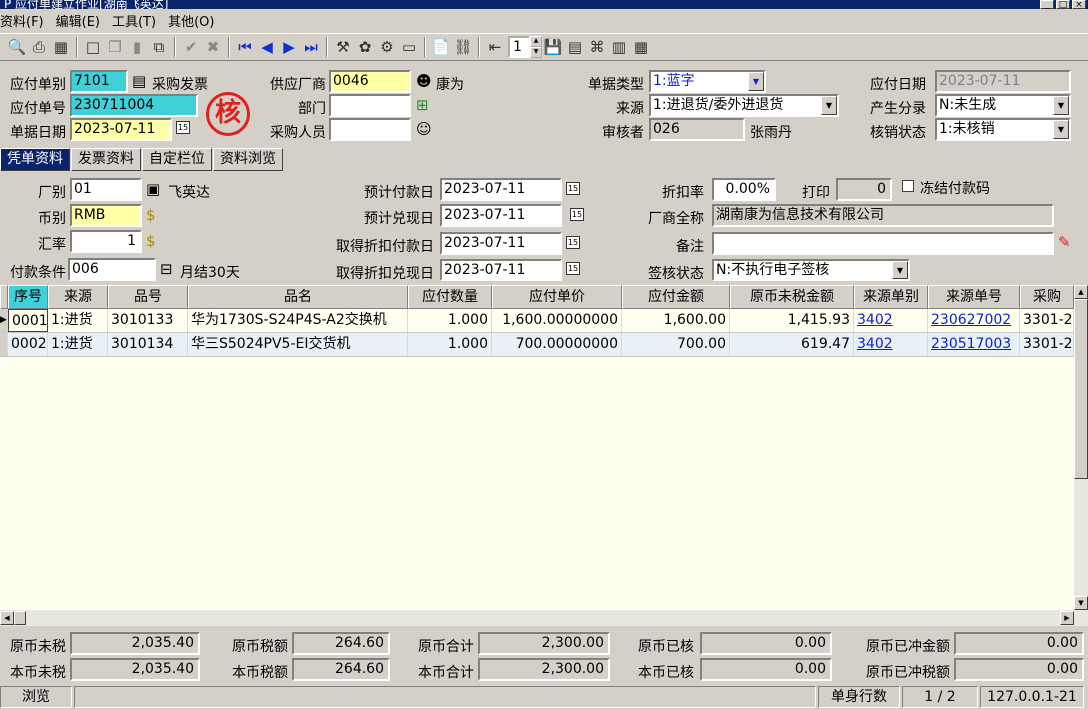 This screenshot has width=1088, height=709. Describe the element at coordinates (248, 159) in the screenshot. I see `tab-browse: 资料浏览` at that location.